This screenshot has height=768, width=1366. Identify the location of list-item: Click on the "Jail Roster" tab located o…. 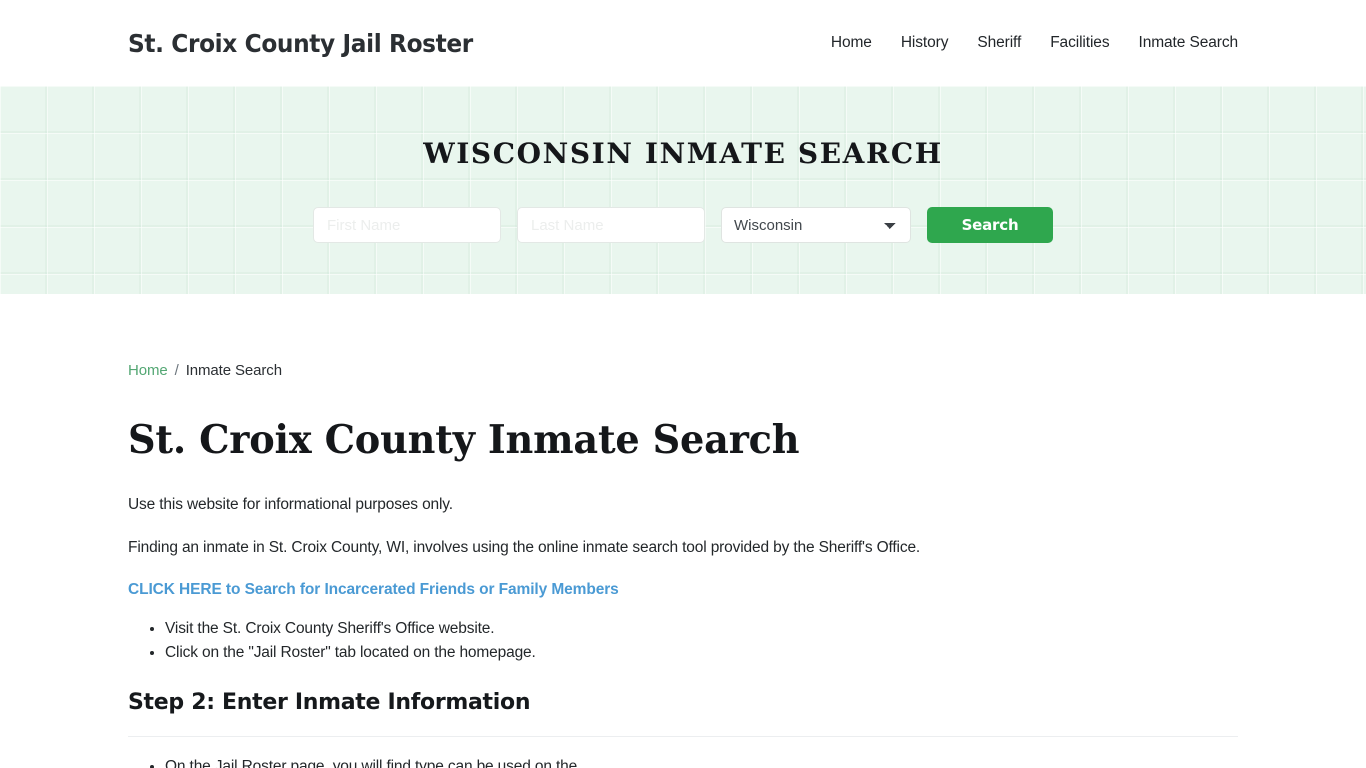
(701, 653).